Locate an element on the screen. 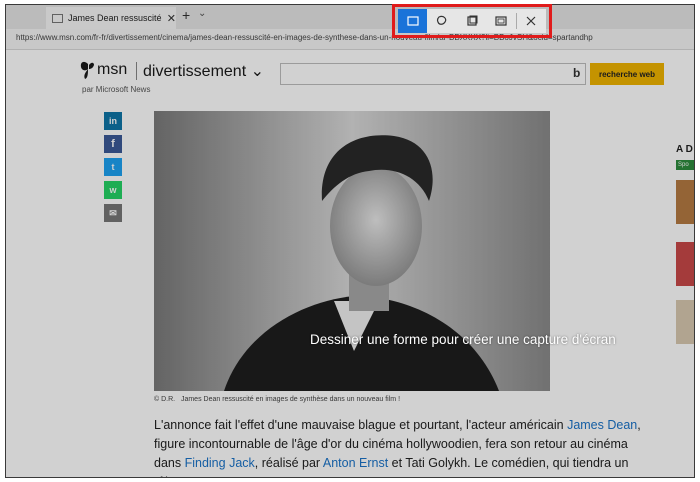 The width and height of the screenshot is (700, 482). page-icon is located at coordinates (57, 18).